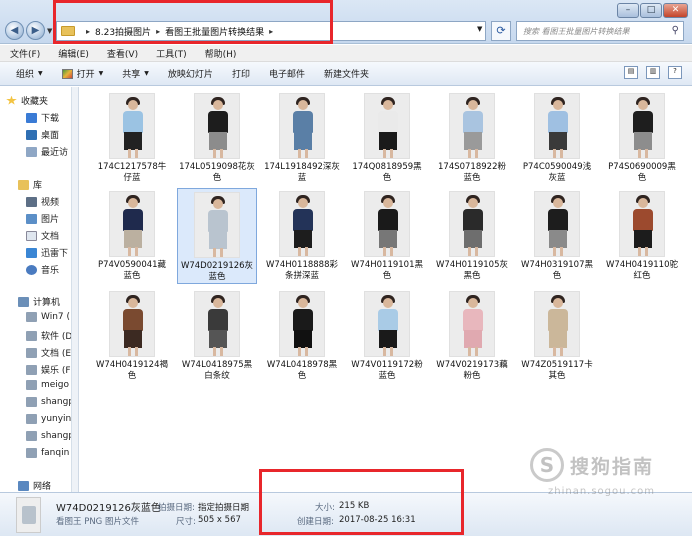 The width and height of the screenshot is (692, 536). I want to click on file-item: 174Q0818959黑色, so click(387, 137).